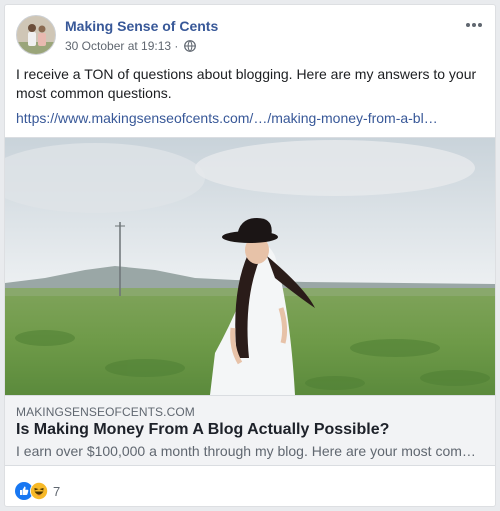 The image size is (500, 511). I want to click on reaction-count: 7, so click(57, 491).